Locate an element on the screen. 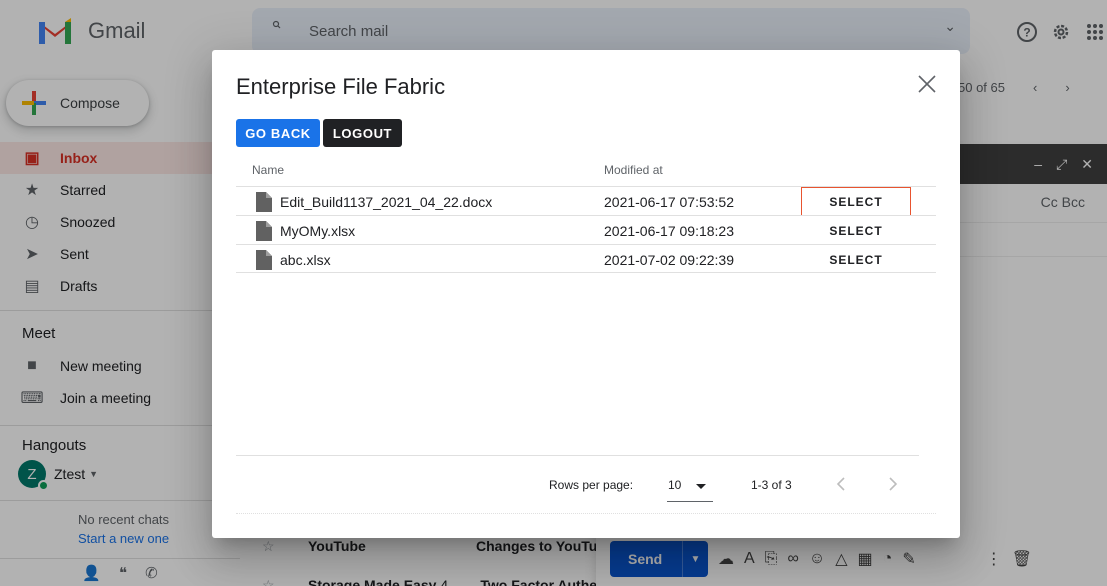 The height and width of the screenshot is (586, 1107). dialog-title: Enterprise File Fabric is located at coordinates (341, 86).